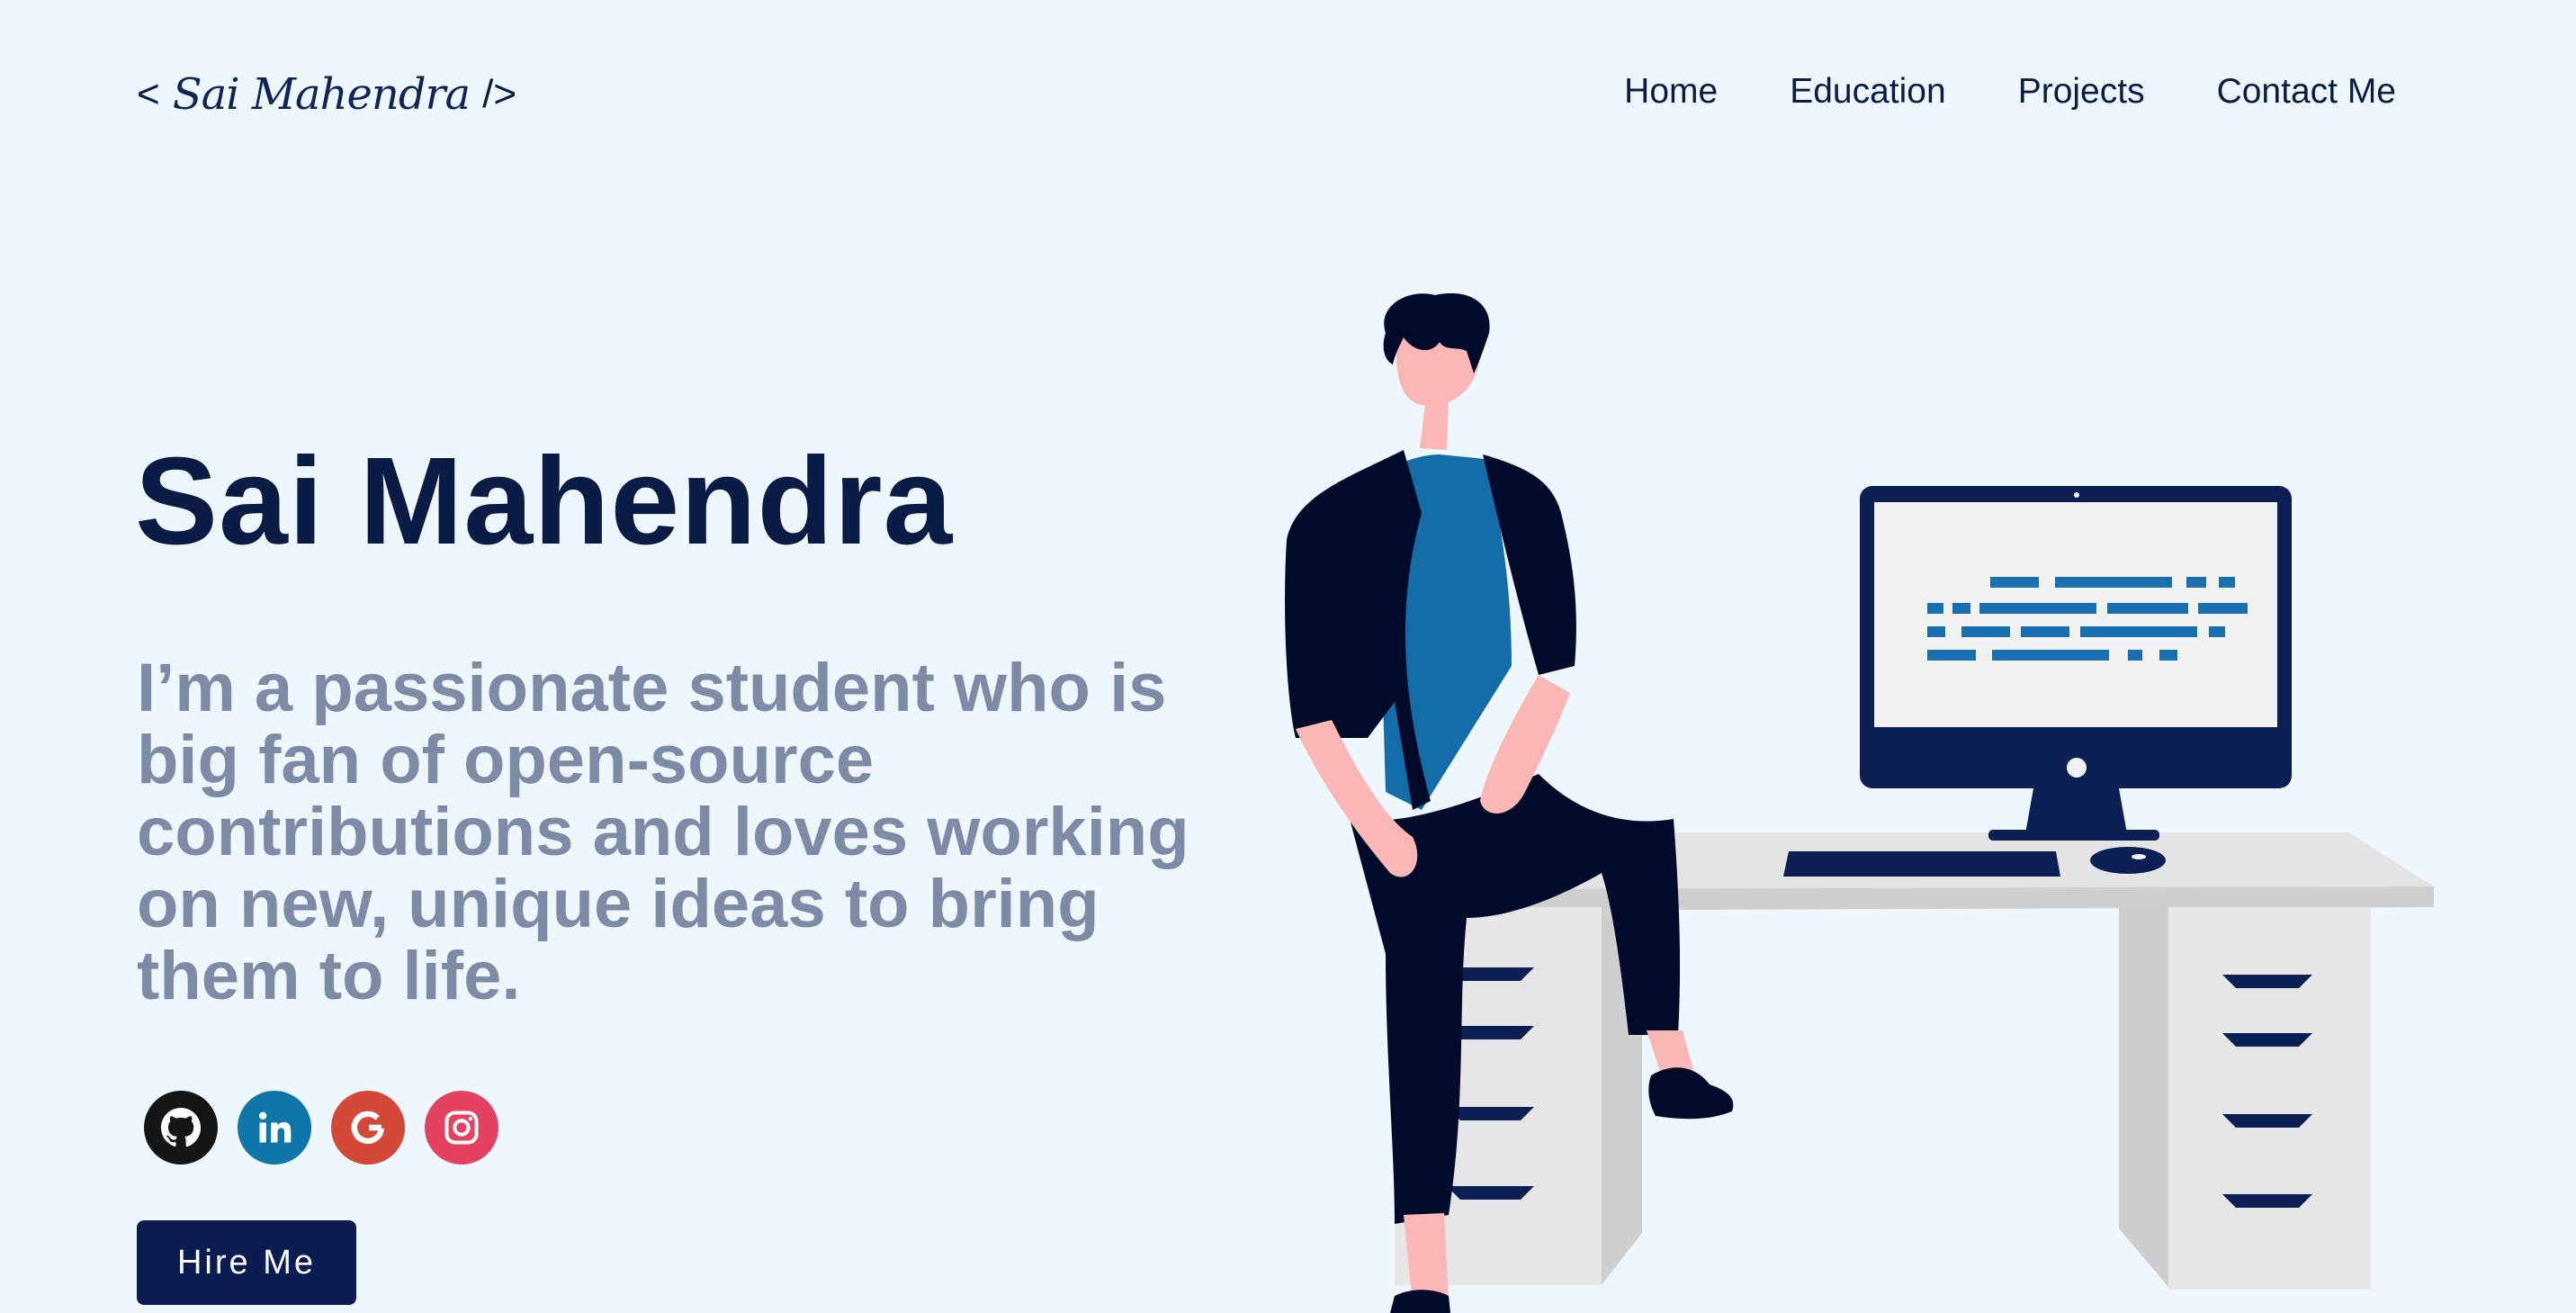 This screenshot has width=2576, height=1313. I want to click on instagram-icon, so click(462, 1127).